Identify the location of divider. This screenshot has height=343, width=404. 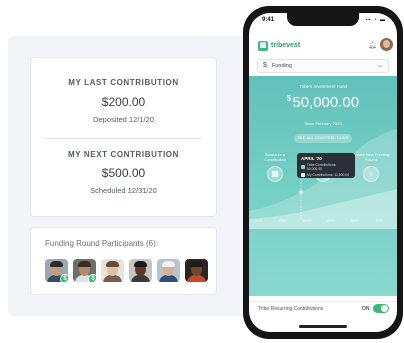
(123, 138).